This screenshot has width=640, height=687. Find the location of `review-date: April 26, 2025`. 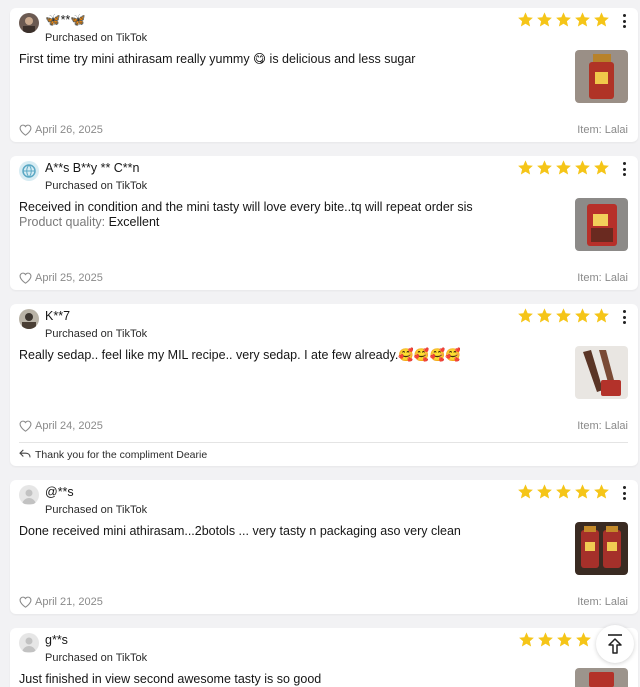

review-date: April 26, 2025 is located at coordinates (69, 130).